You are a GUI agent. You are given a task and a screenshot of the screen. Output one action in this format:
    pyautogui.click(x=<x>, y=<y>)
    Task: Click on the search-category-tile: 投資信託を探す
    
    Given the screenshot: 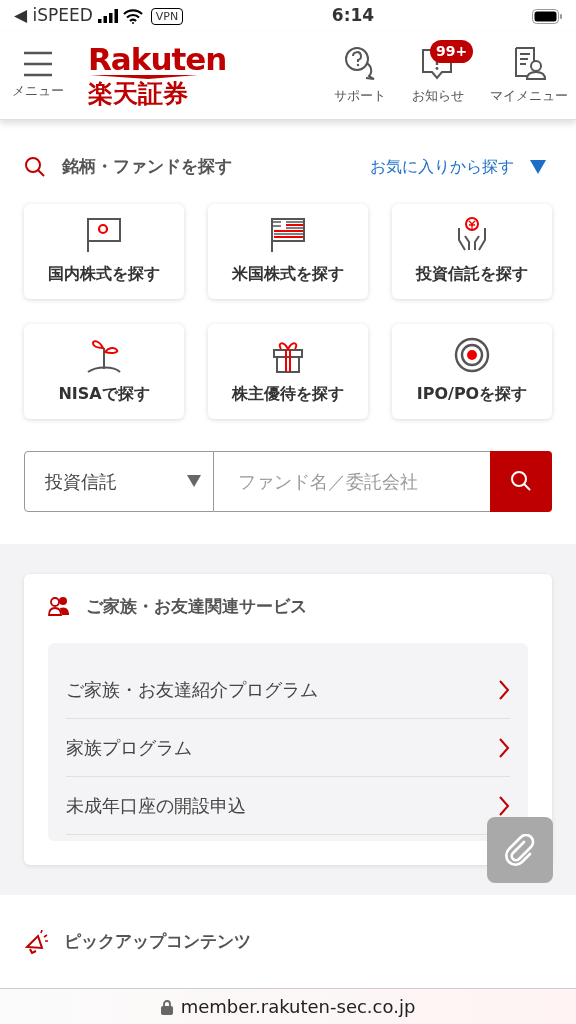 What is the action you would take?
    pyautogui.click(x=472, y=251)
    